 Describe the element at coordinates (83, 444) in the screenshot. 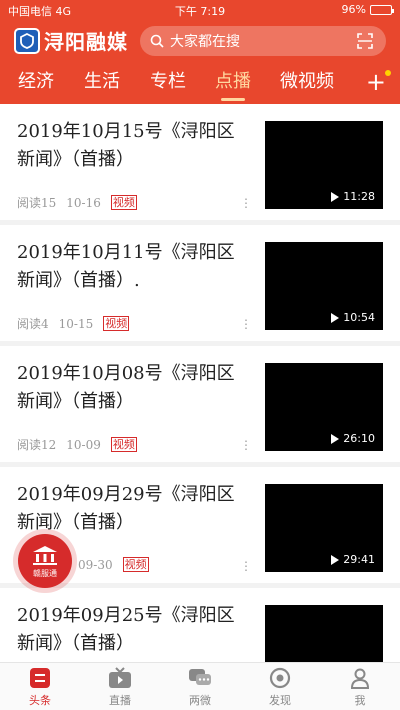

I see `item-date: 10-09` at that location.